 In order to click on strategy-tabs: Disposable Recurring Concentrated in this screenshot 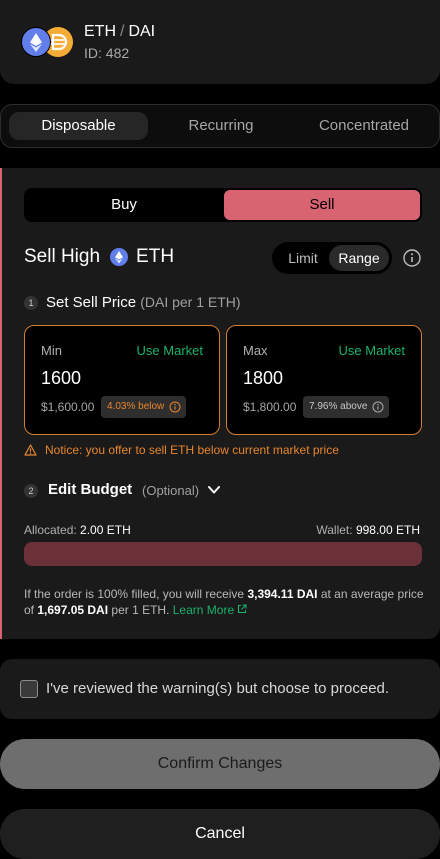, I will do `click(220, 126)`.